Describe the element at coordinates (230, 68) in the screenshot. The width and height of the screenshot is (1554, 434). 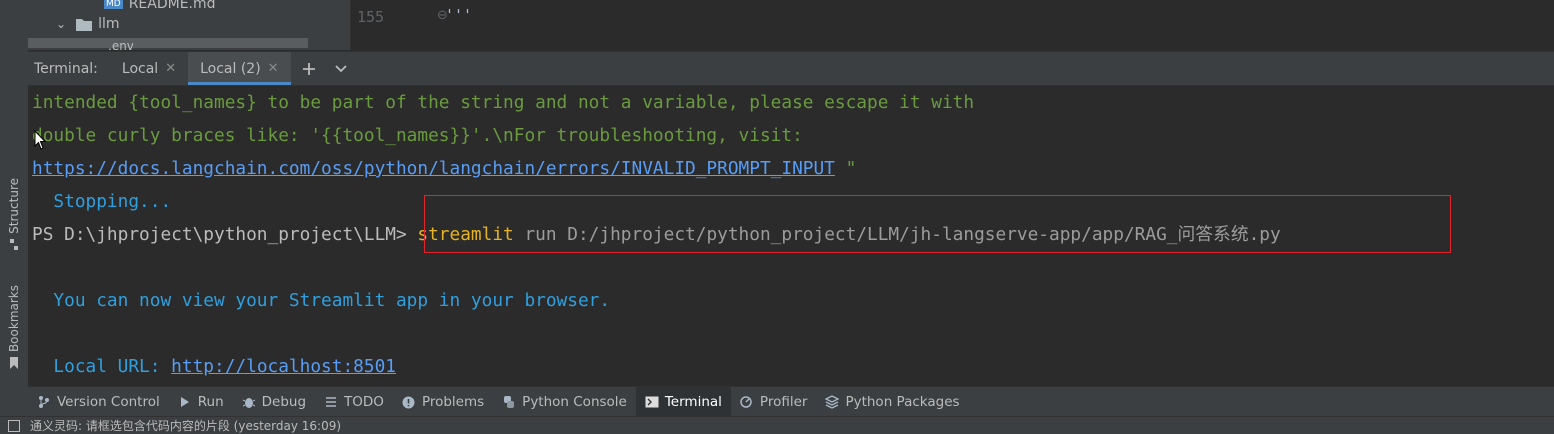
I see `tab-local-2-label: Local (2)` at that location.